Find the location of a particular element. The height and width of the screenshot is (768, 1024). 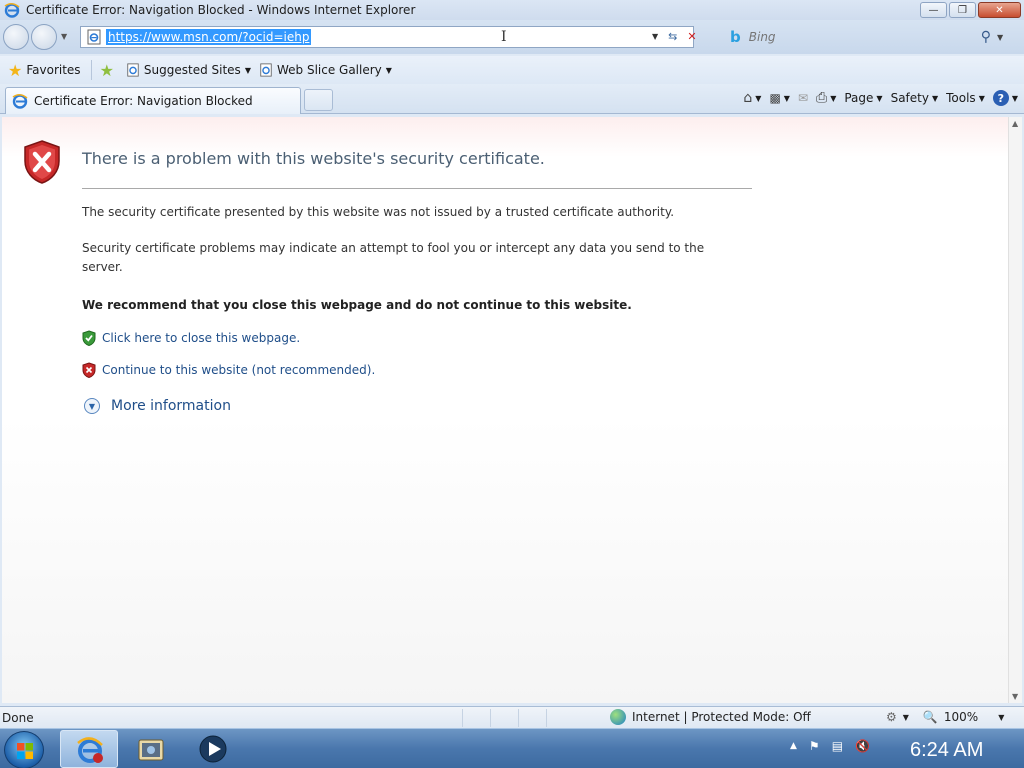

forward-button is located at coordinates (44, 37).